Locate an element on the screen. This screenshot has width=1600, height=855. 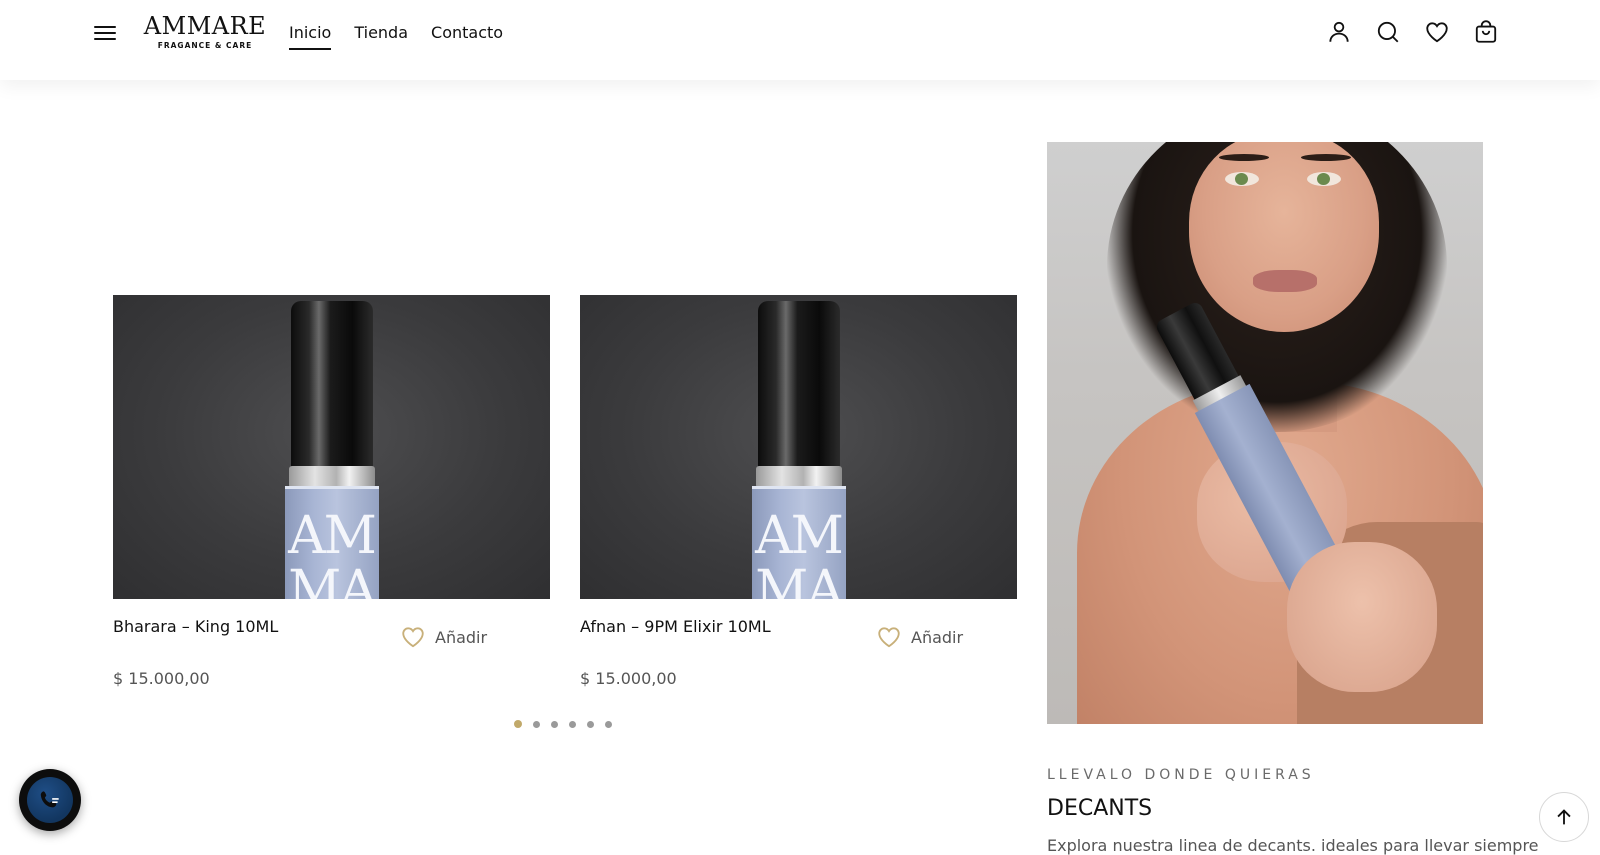
brand-logo: AMMARE FRAGANCE & CARE is located at coordinates (205, 32).